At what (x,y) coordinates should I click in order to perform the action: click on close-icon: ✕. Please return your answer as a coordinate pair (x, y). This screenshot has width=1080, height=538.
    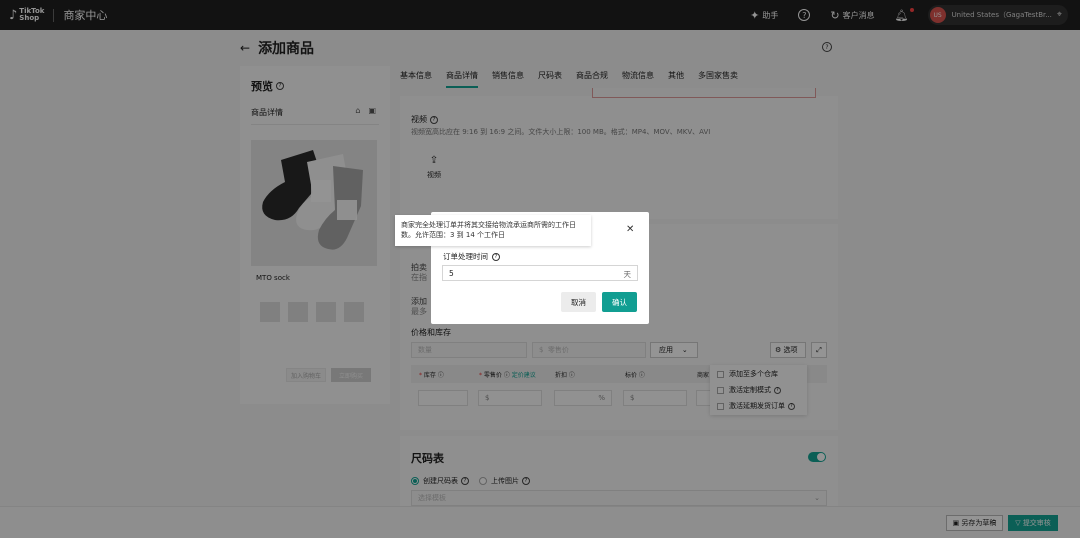
    Looking at the image, I should click on (630, 229).